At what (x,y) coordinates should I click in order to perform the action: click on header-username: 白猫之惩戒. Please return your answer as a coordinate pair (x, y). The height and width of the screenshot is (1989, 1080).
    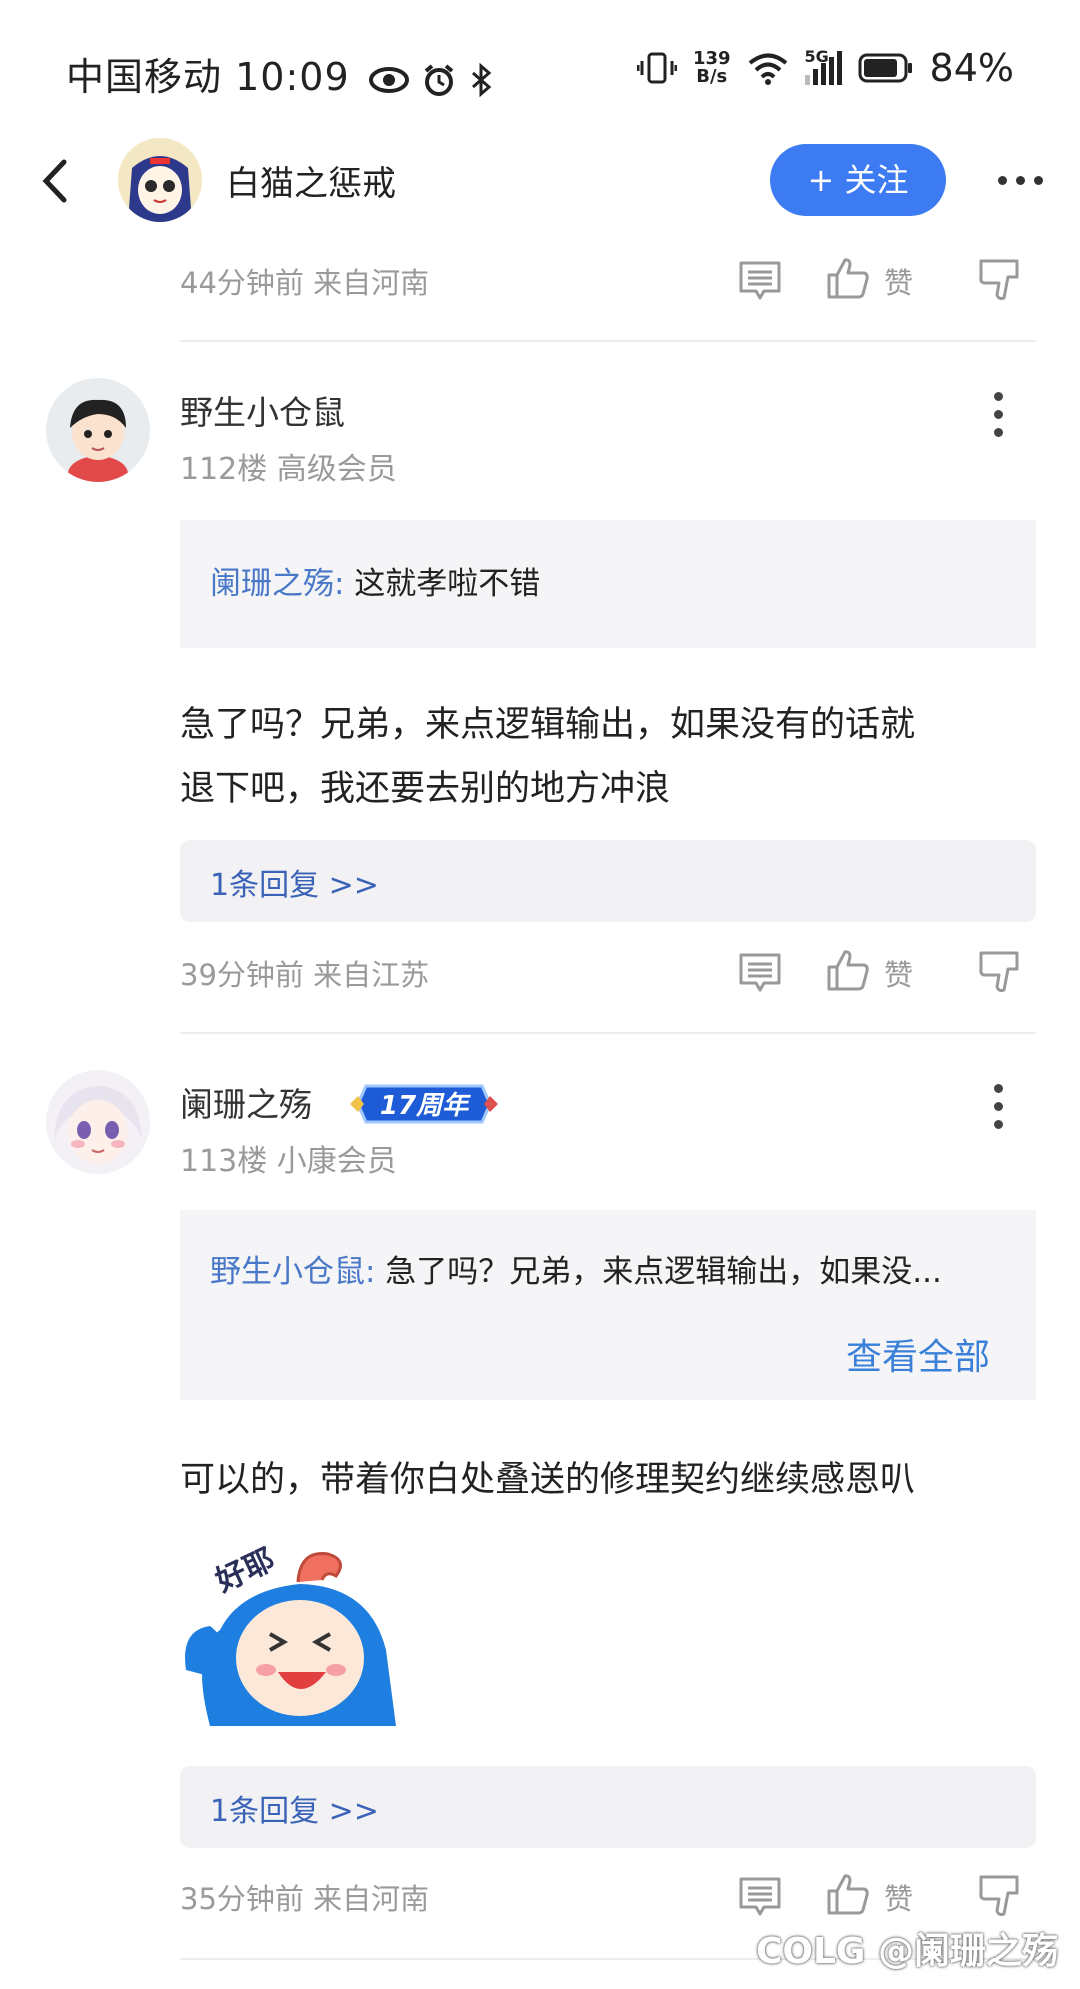
    Looking at the image, I should click on (311, 180).